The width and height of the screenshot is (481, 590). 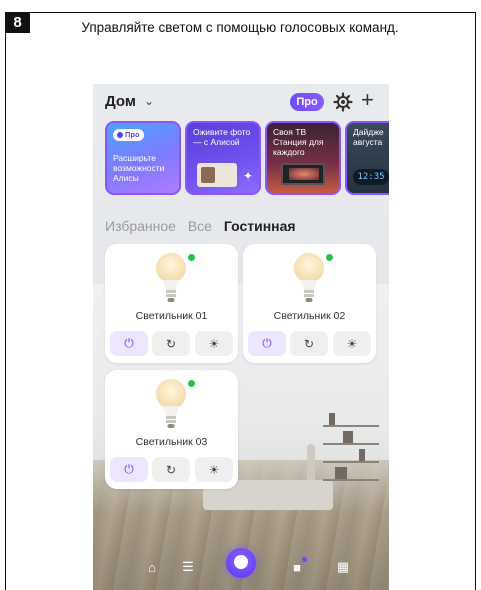 What do you see at coordinates (171, 442) in the screenshot?
I see `device-name: Светильник 03` at bounding box center [171, 442].